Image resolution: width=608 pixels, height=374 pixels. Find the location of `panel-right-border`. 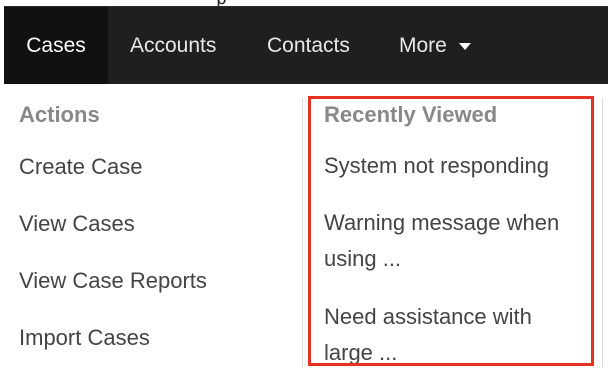

panel-right-border is located at coordinates (602, 233).